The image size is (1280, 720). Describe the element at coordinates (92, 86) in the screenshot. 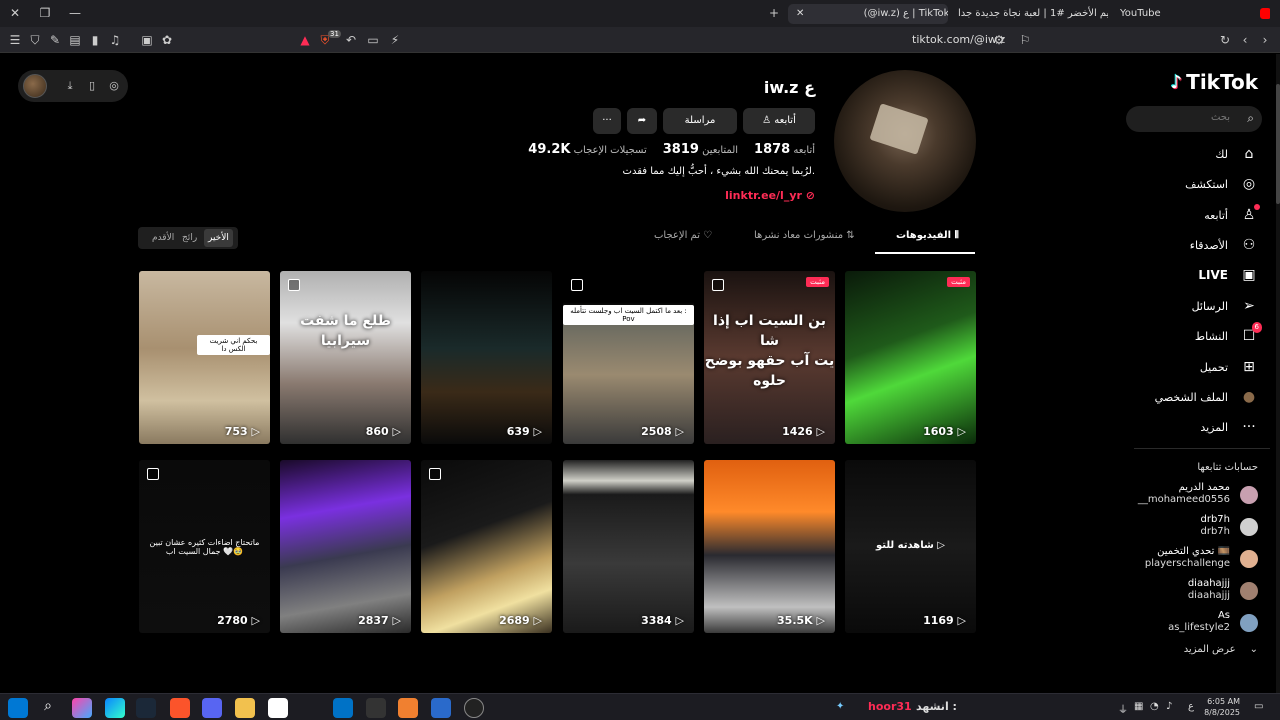

I see `phone-icon: ▯` at that location.